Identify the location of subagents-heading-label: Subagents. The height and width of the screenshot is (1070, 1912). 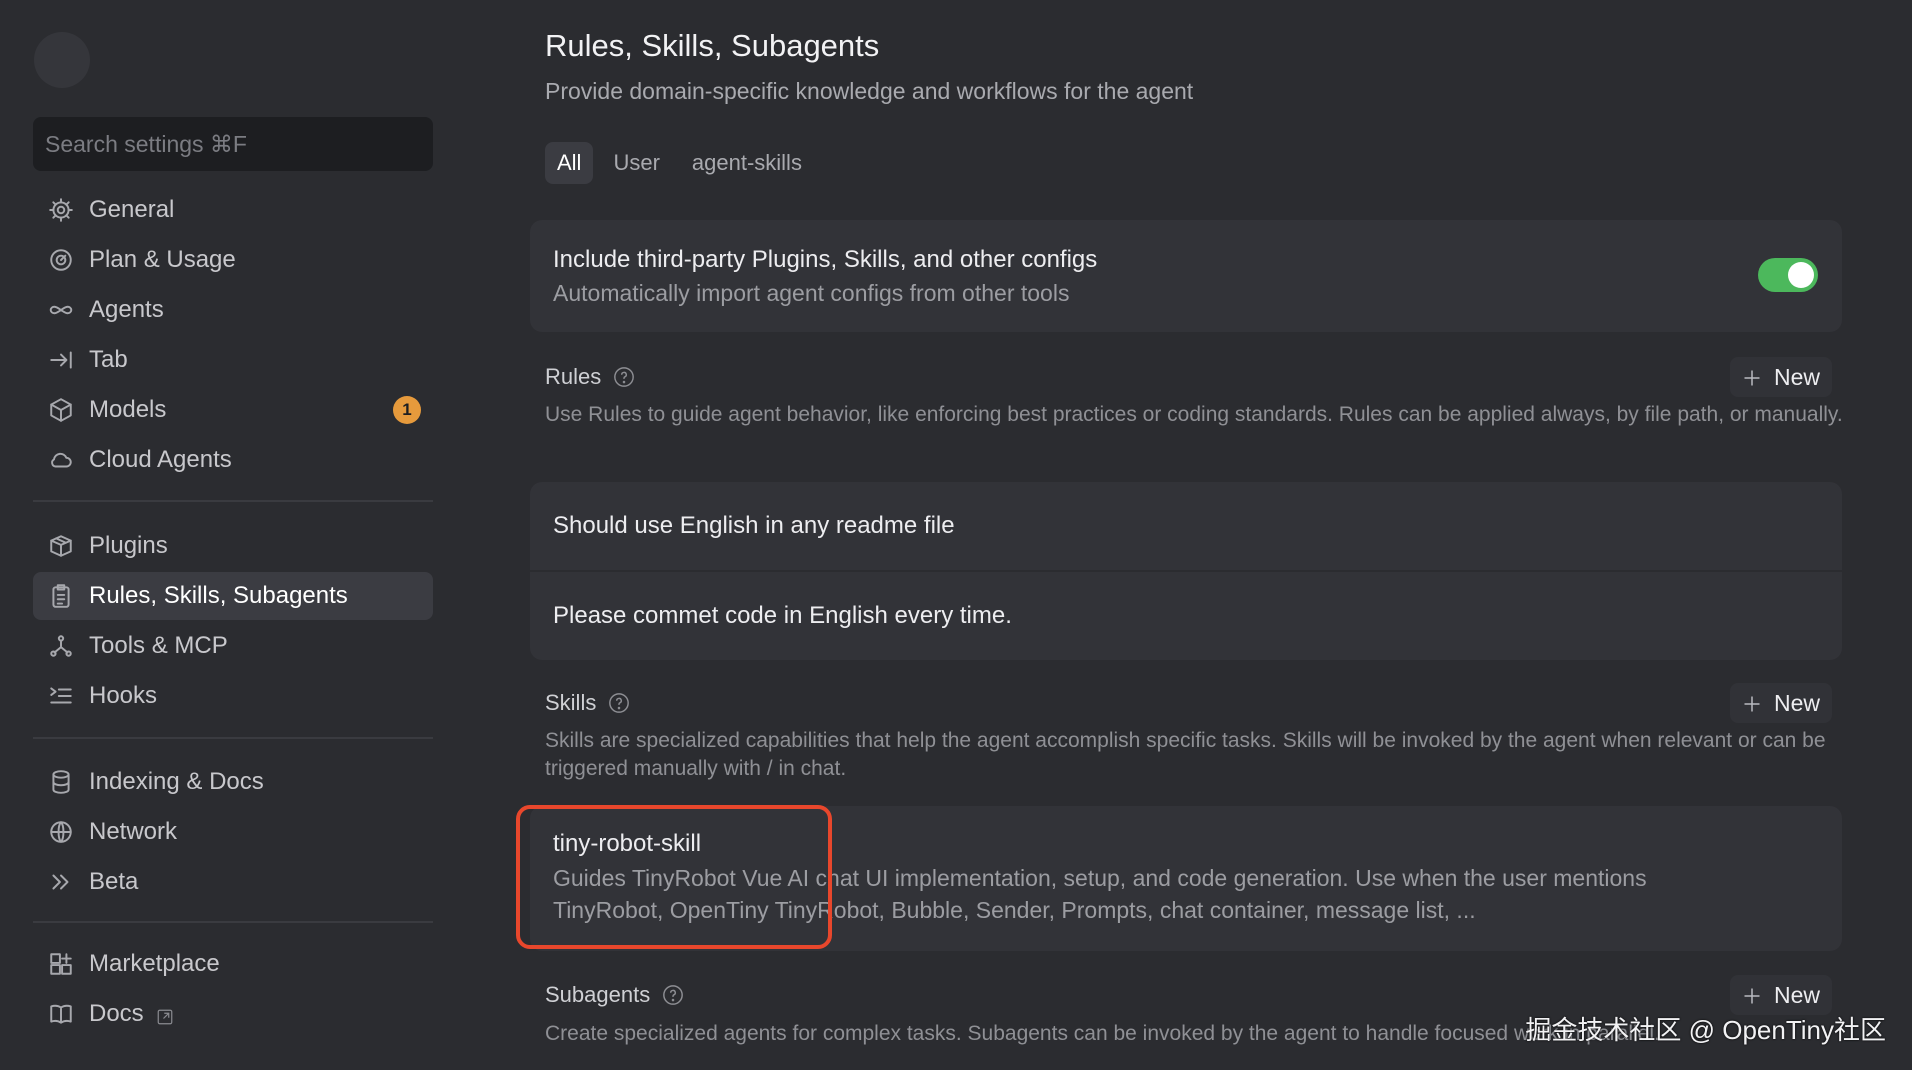
(598, 994).